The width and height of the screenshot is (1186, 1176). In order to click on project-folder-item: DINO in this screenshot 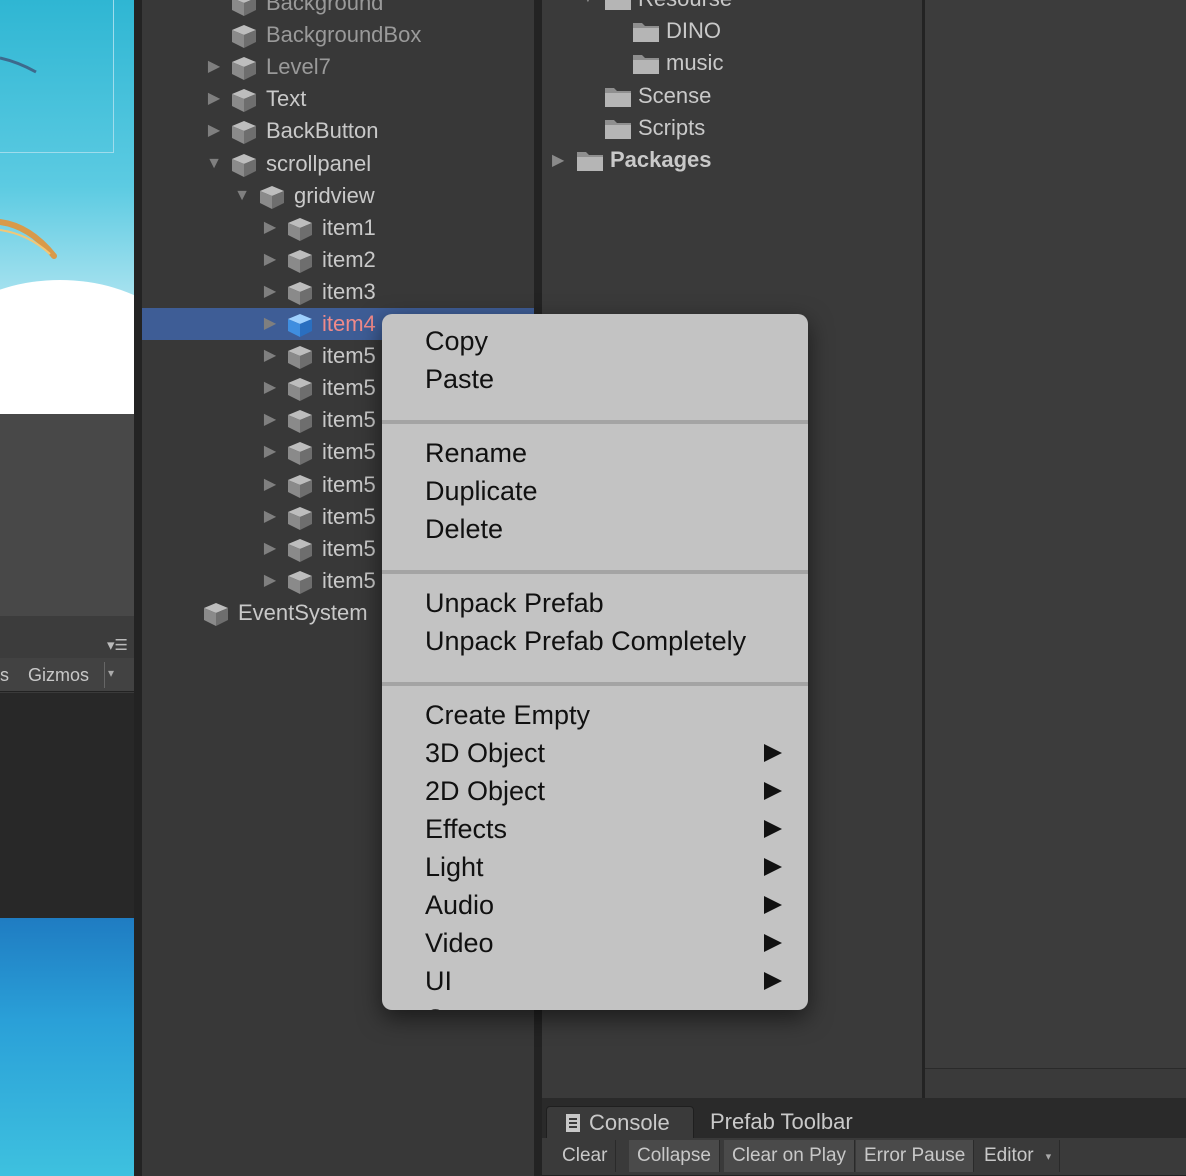, I will do `click(732, 31)`.